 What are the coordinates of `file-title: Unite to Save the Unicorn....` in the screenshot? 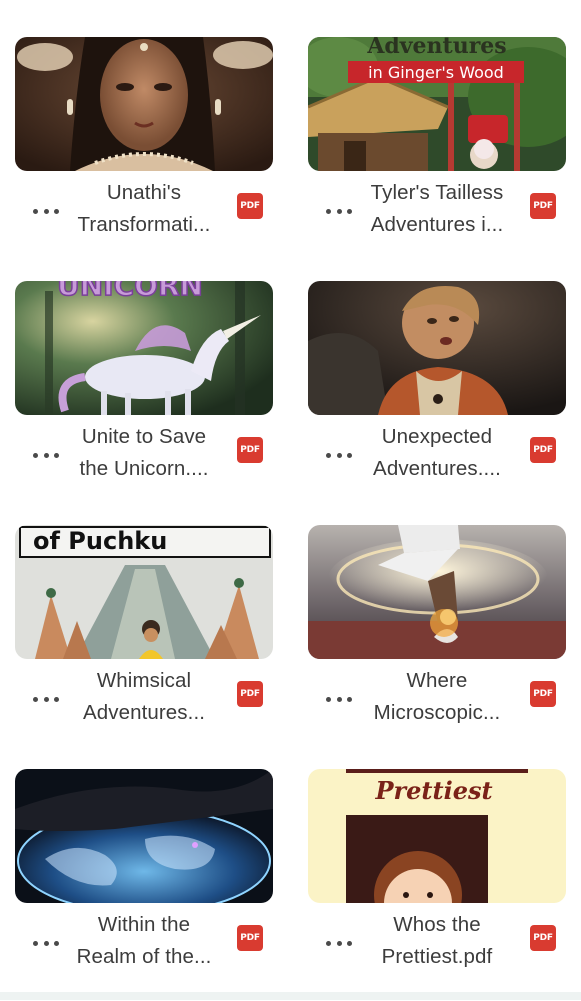 It's located at (144, 457).